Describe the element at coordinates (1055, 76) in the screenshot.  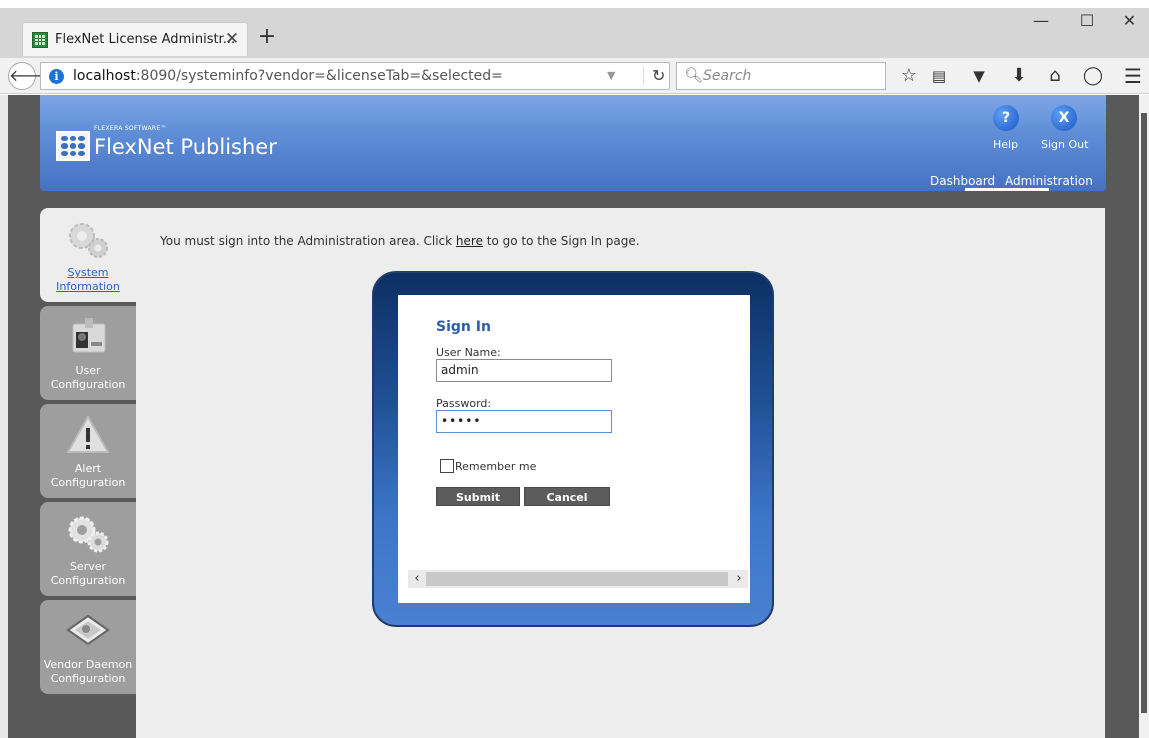
I see `home-icon: ⌂` at that location.